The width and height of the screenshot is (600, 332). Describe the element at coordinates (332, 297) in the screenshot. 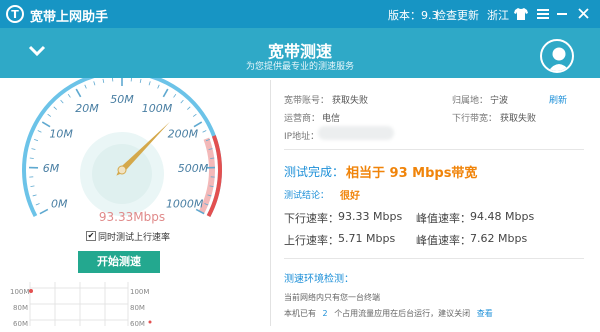

I see `environment-line1: 当前网络内只有您一台终端` at that location.